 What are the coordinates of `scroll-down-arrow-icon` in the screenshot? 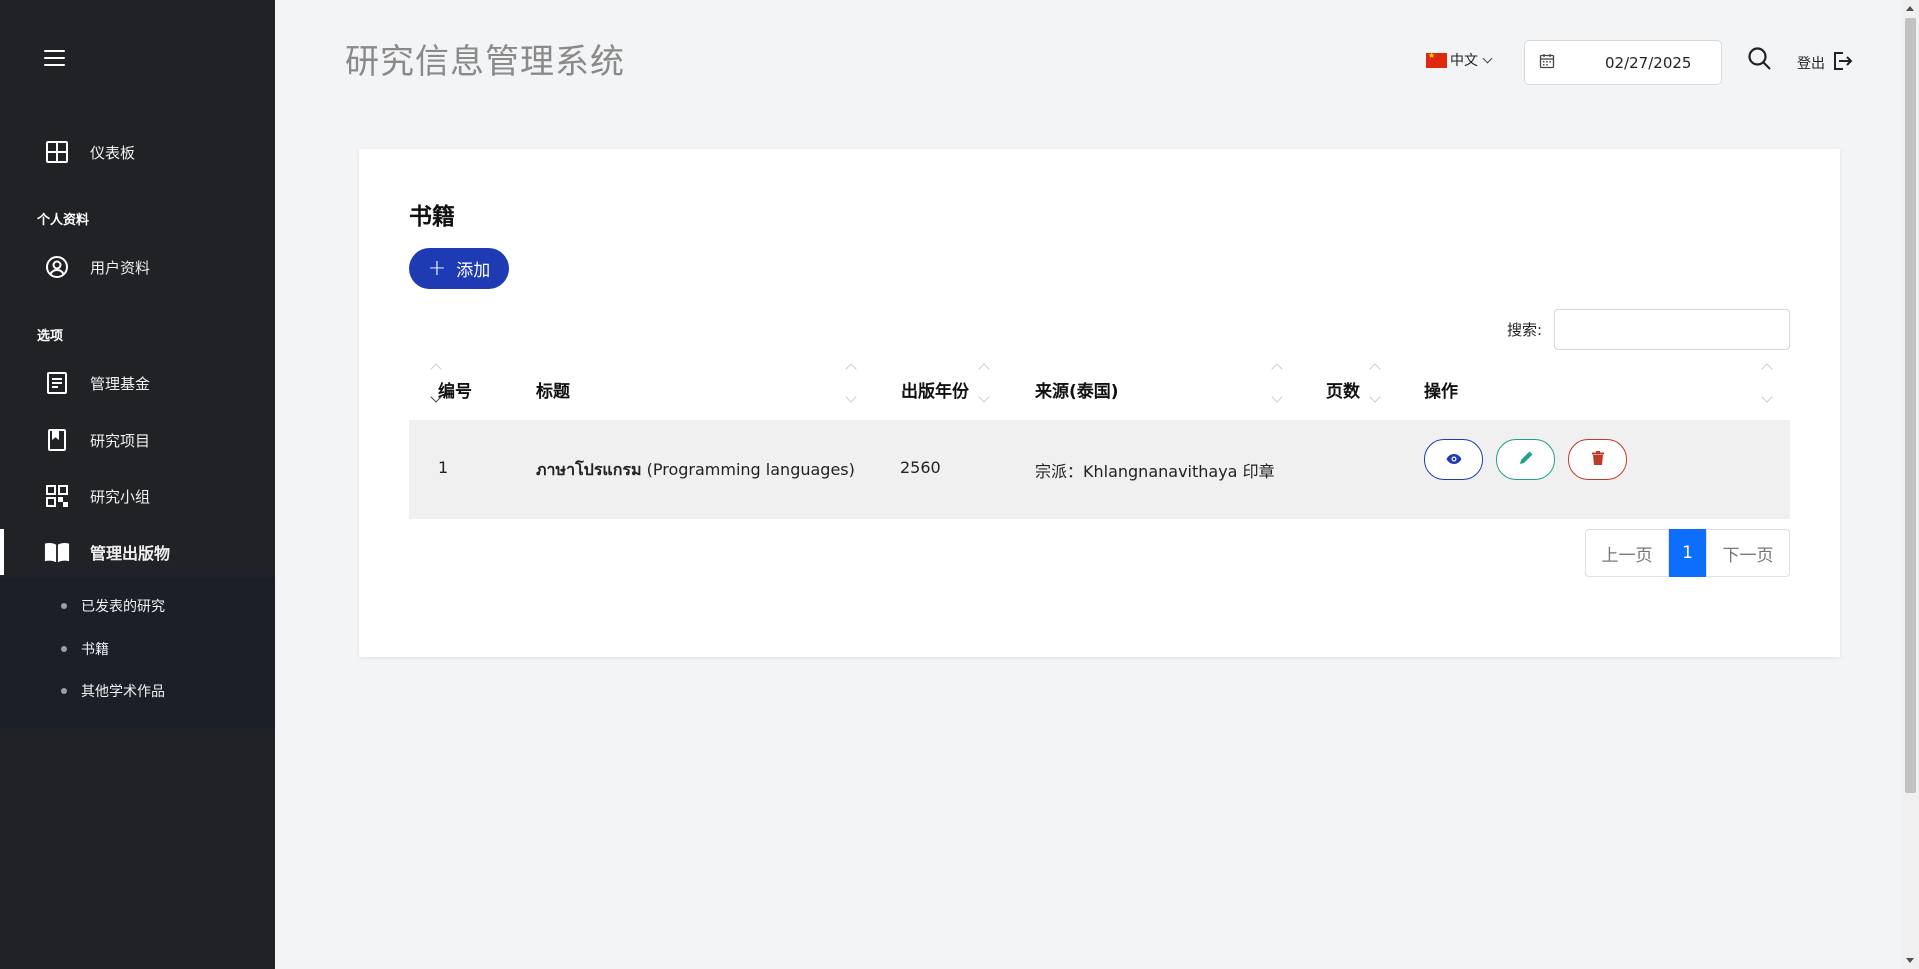 It's located at (1910, 960).